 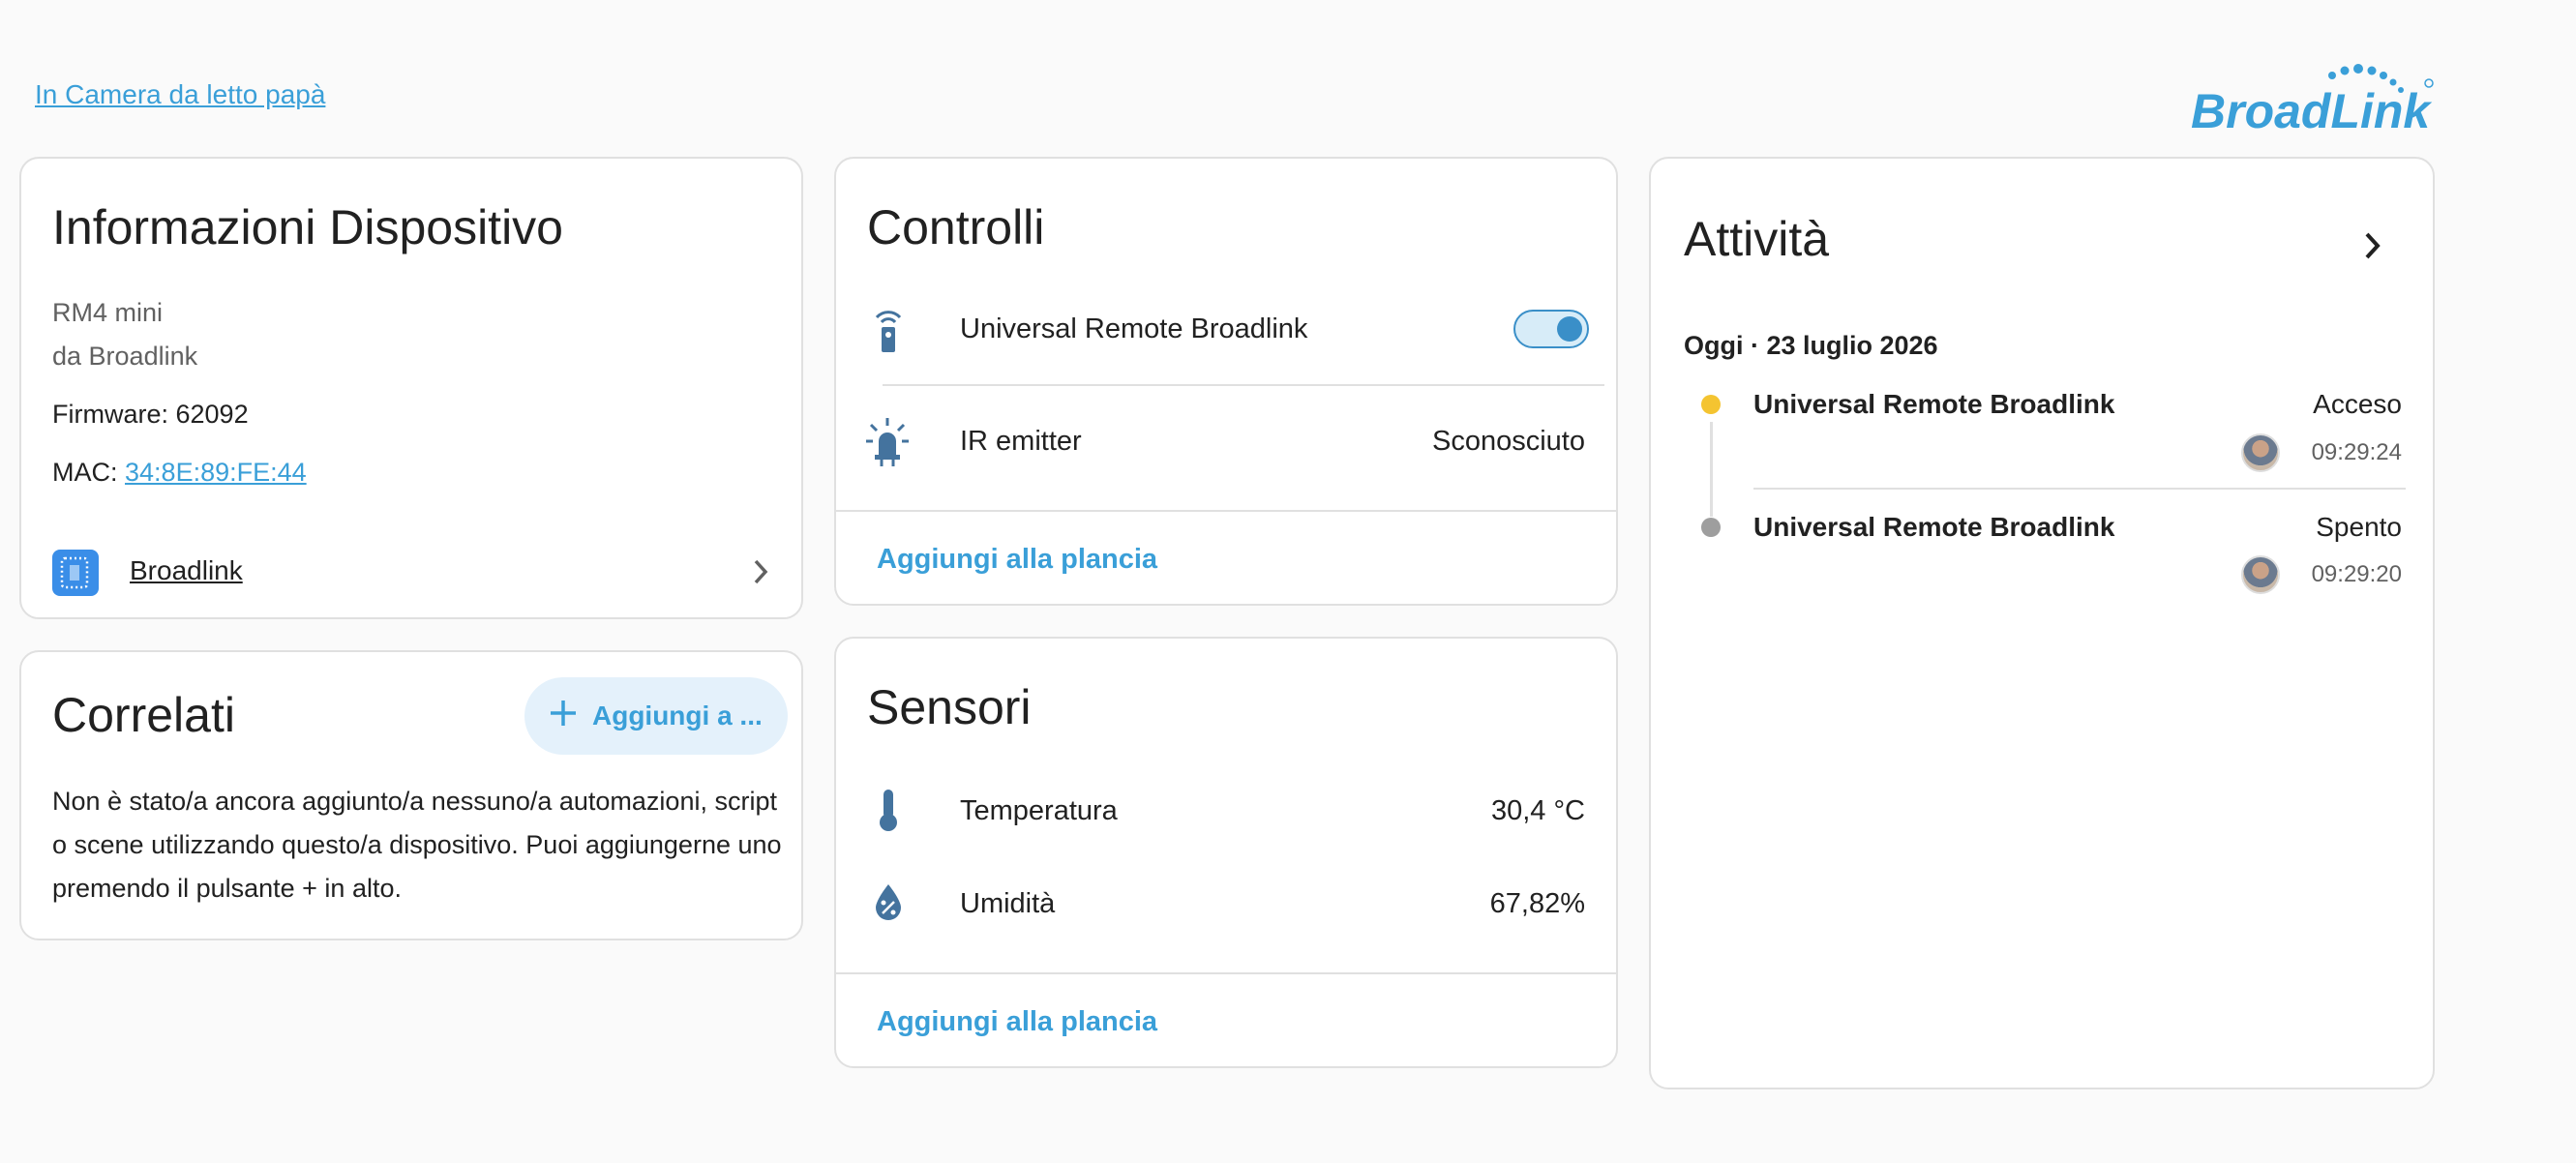 I want to click on controls-add-to-dashboard: Aggiungi alla plancia, so click(x=1017, y=560).